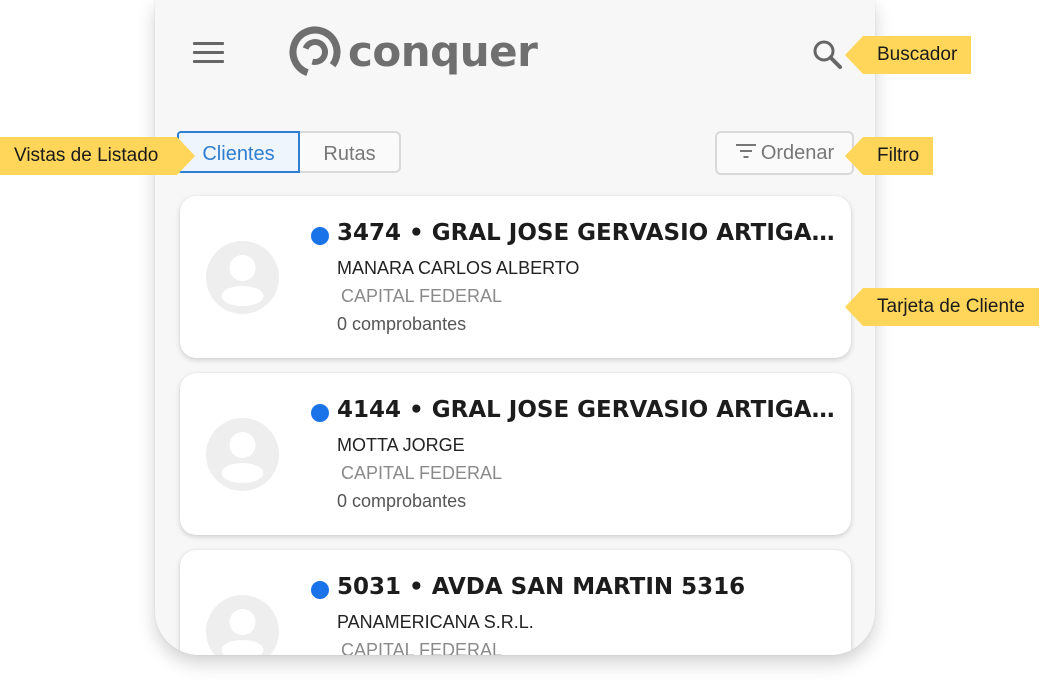 This screenshot has height=693, width=1045. I want to click on logo-text: conquer, so click(443, 51).